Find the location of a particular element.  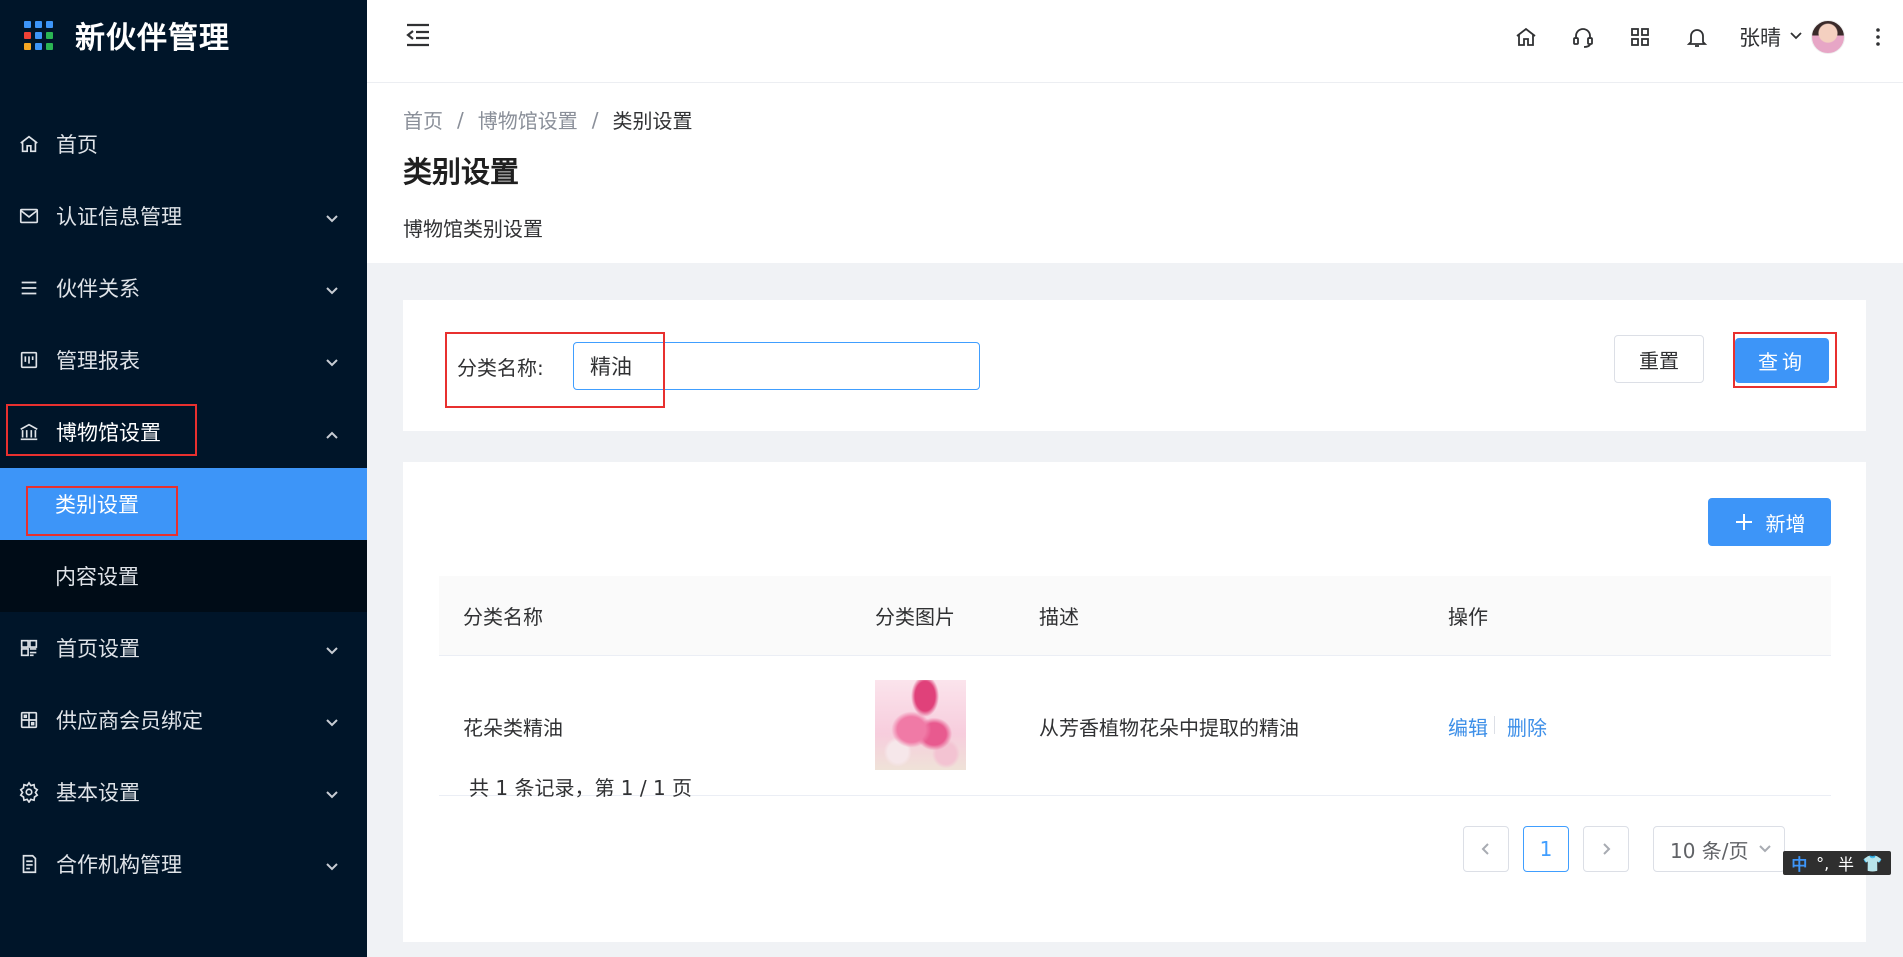

ime-width: 半 is located at coordinates (1845, 864).